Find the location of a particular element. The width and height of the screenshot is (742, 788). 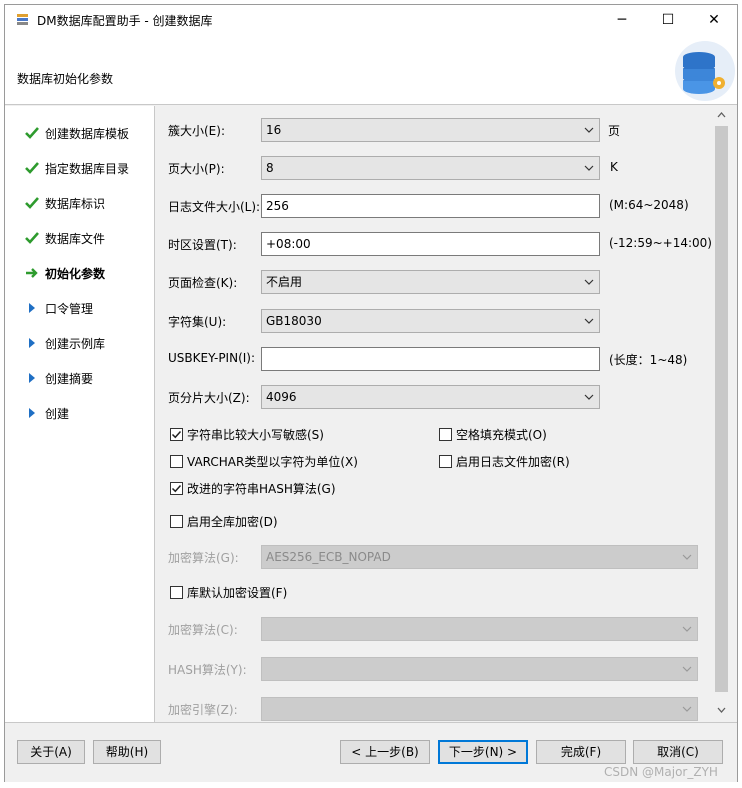

cancel-button: 取消(C) is located at coordinates (678, 752).